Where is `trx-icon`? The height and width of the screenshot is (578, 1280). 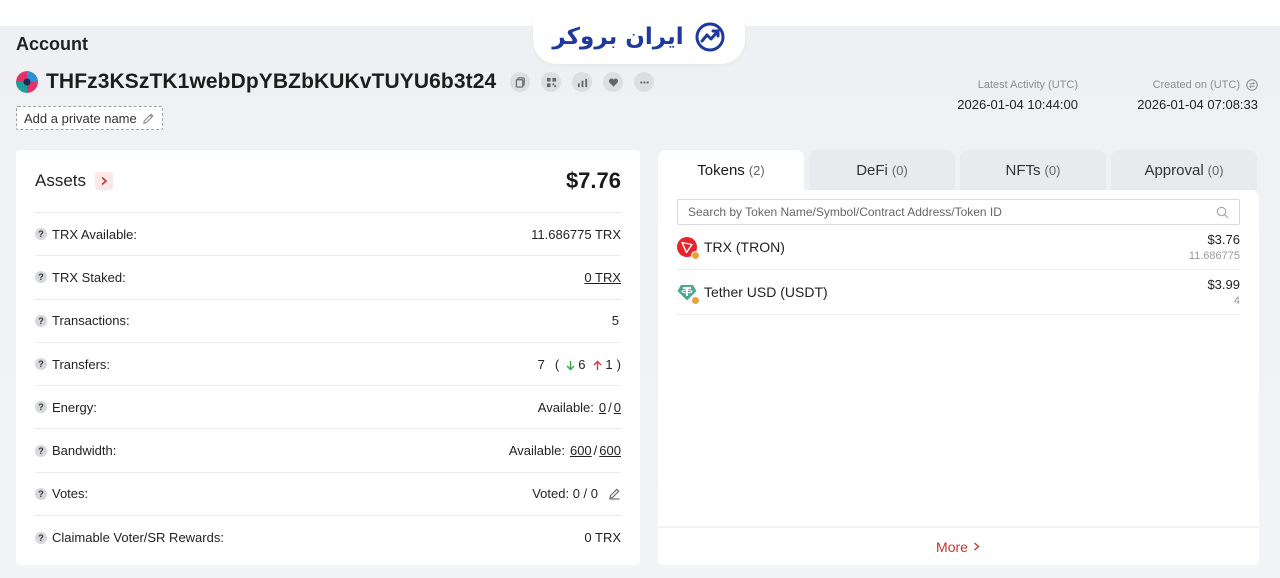 trx-icon is located at coordinates (688, 248).